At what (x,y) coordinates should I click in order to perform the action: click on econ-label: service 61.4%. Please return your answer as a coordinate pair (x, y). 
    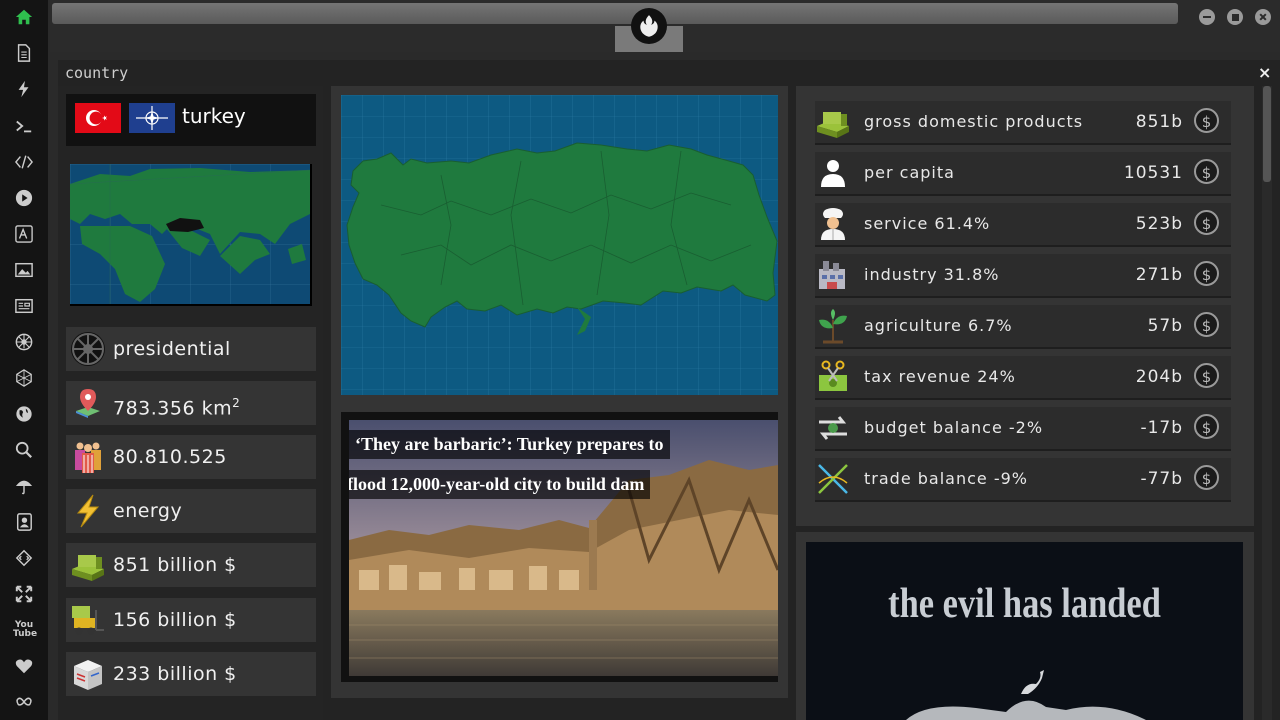
    Looking at the image, I should click on (927, 223).